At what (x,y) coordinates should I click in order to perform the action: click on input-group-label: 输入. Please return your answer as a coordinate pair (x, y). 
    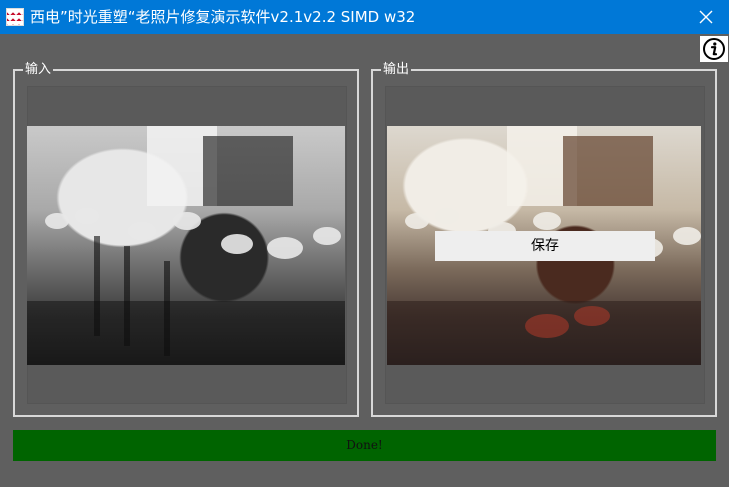
    Looking at the image, I should click on (38, 70).